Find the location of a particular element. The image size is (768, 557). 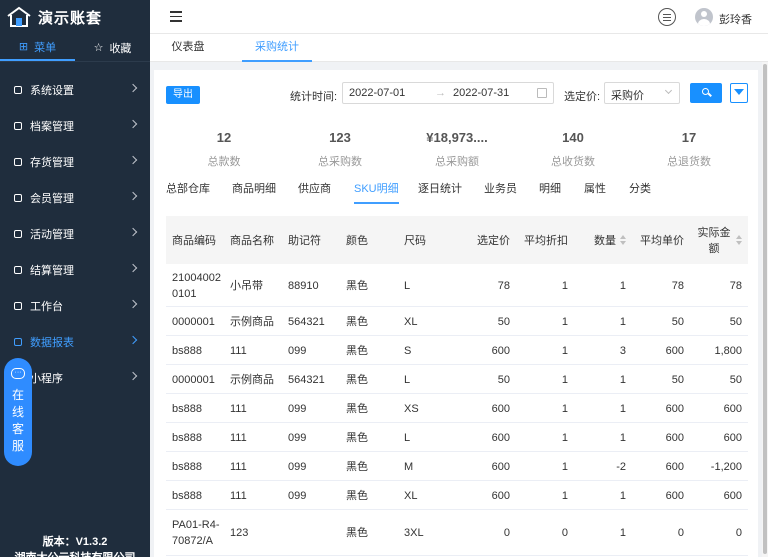

sidebar-item-archives: 档案管理 is located at coordinates (75, 126).